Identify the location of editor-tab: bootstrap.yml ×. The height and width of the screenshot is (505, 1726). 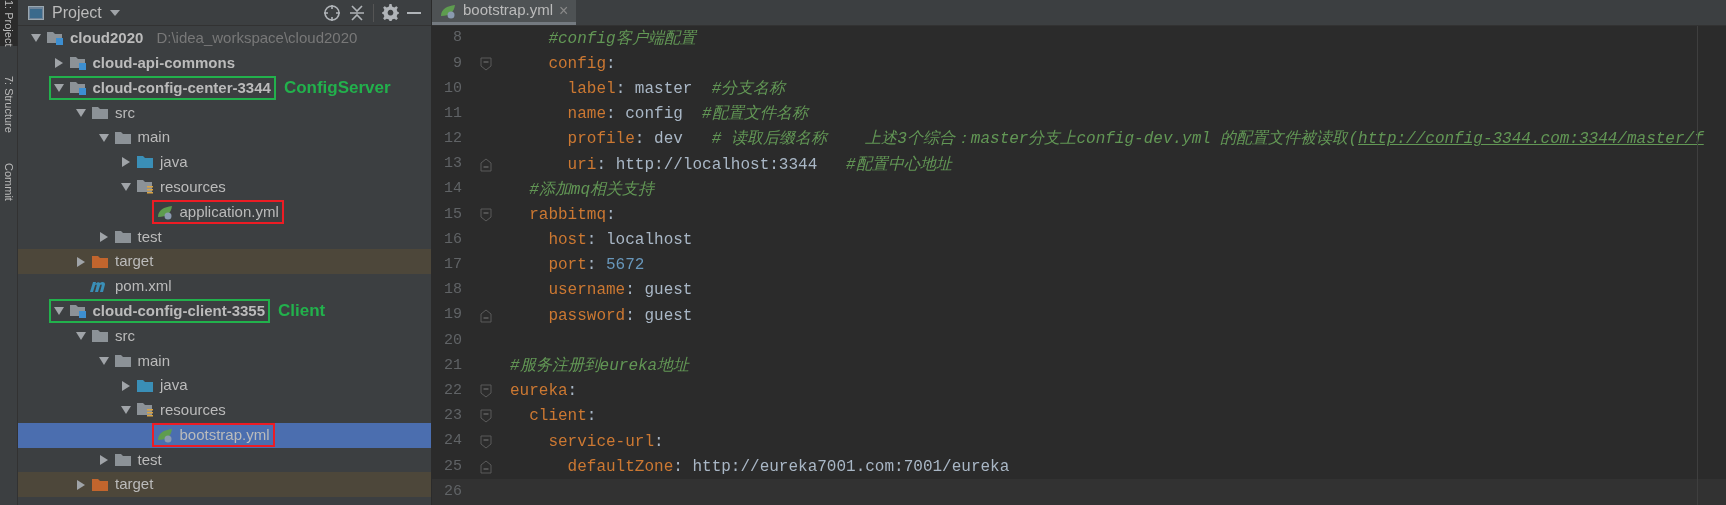
(504, 12).